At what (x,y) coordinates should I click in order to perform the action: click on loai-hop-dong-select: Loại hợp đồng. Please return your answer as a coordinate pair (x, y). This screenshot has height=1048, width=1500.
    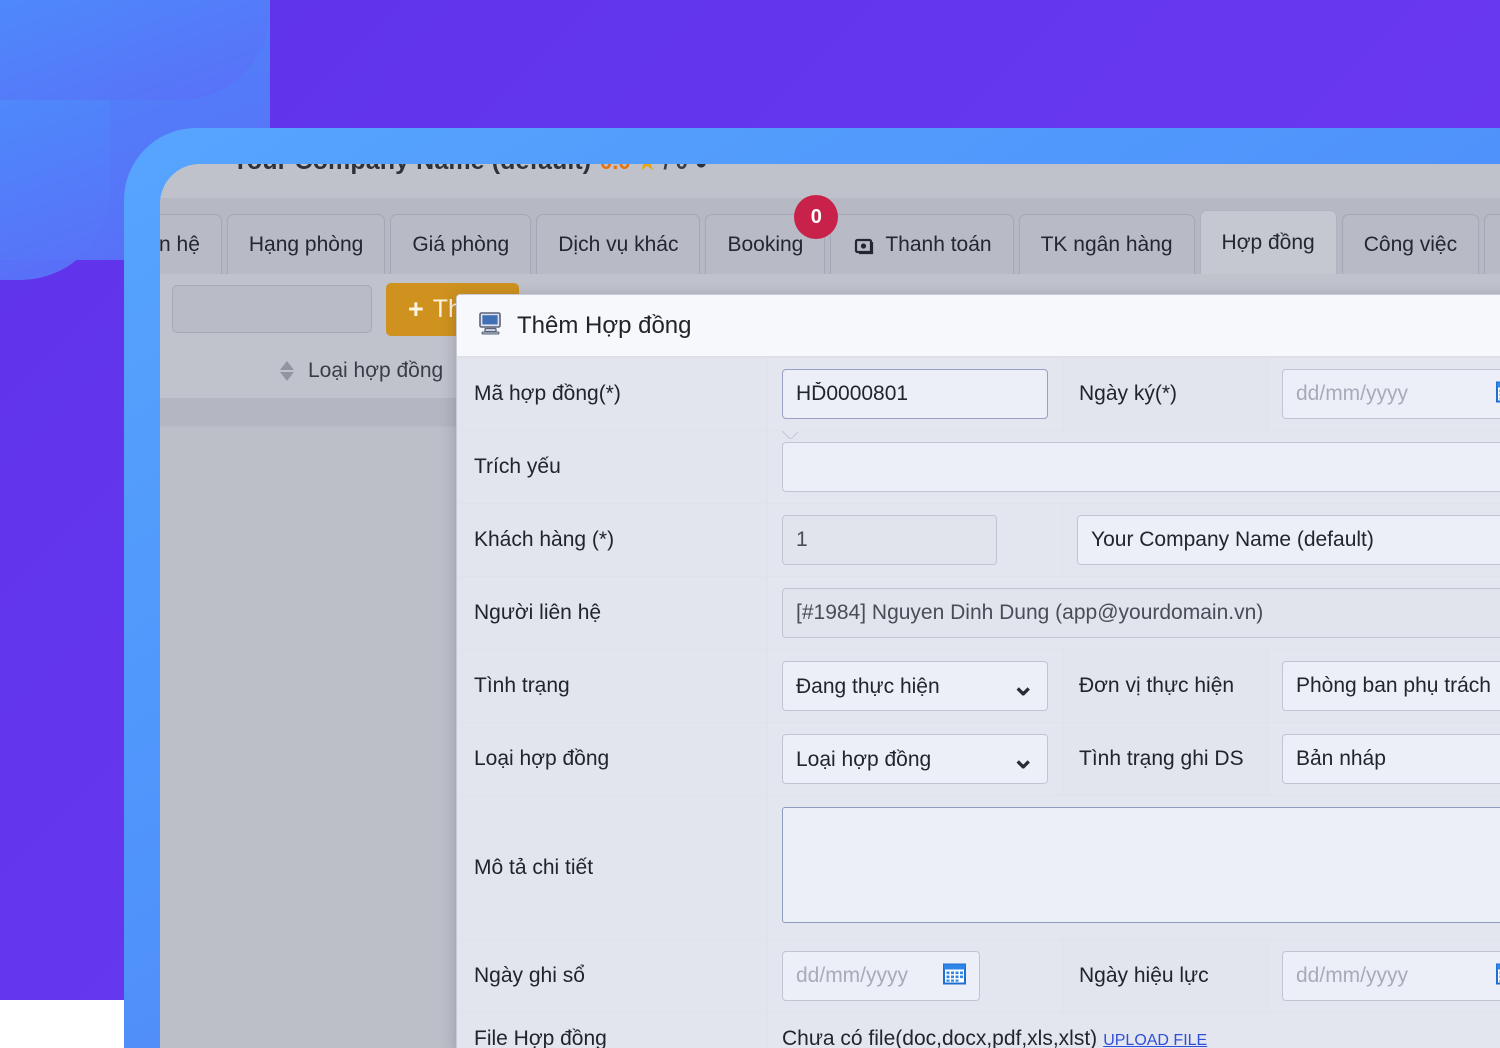
    Looking at the image, I should click on (915, 759).